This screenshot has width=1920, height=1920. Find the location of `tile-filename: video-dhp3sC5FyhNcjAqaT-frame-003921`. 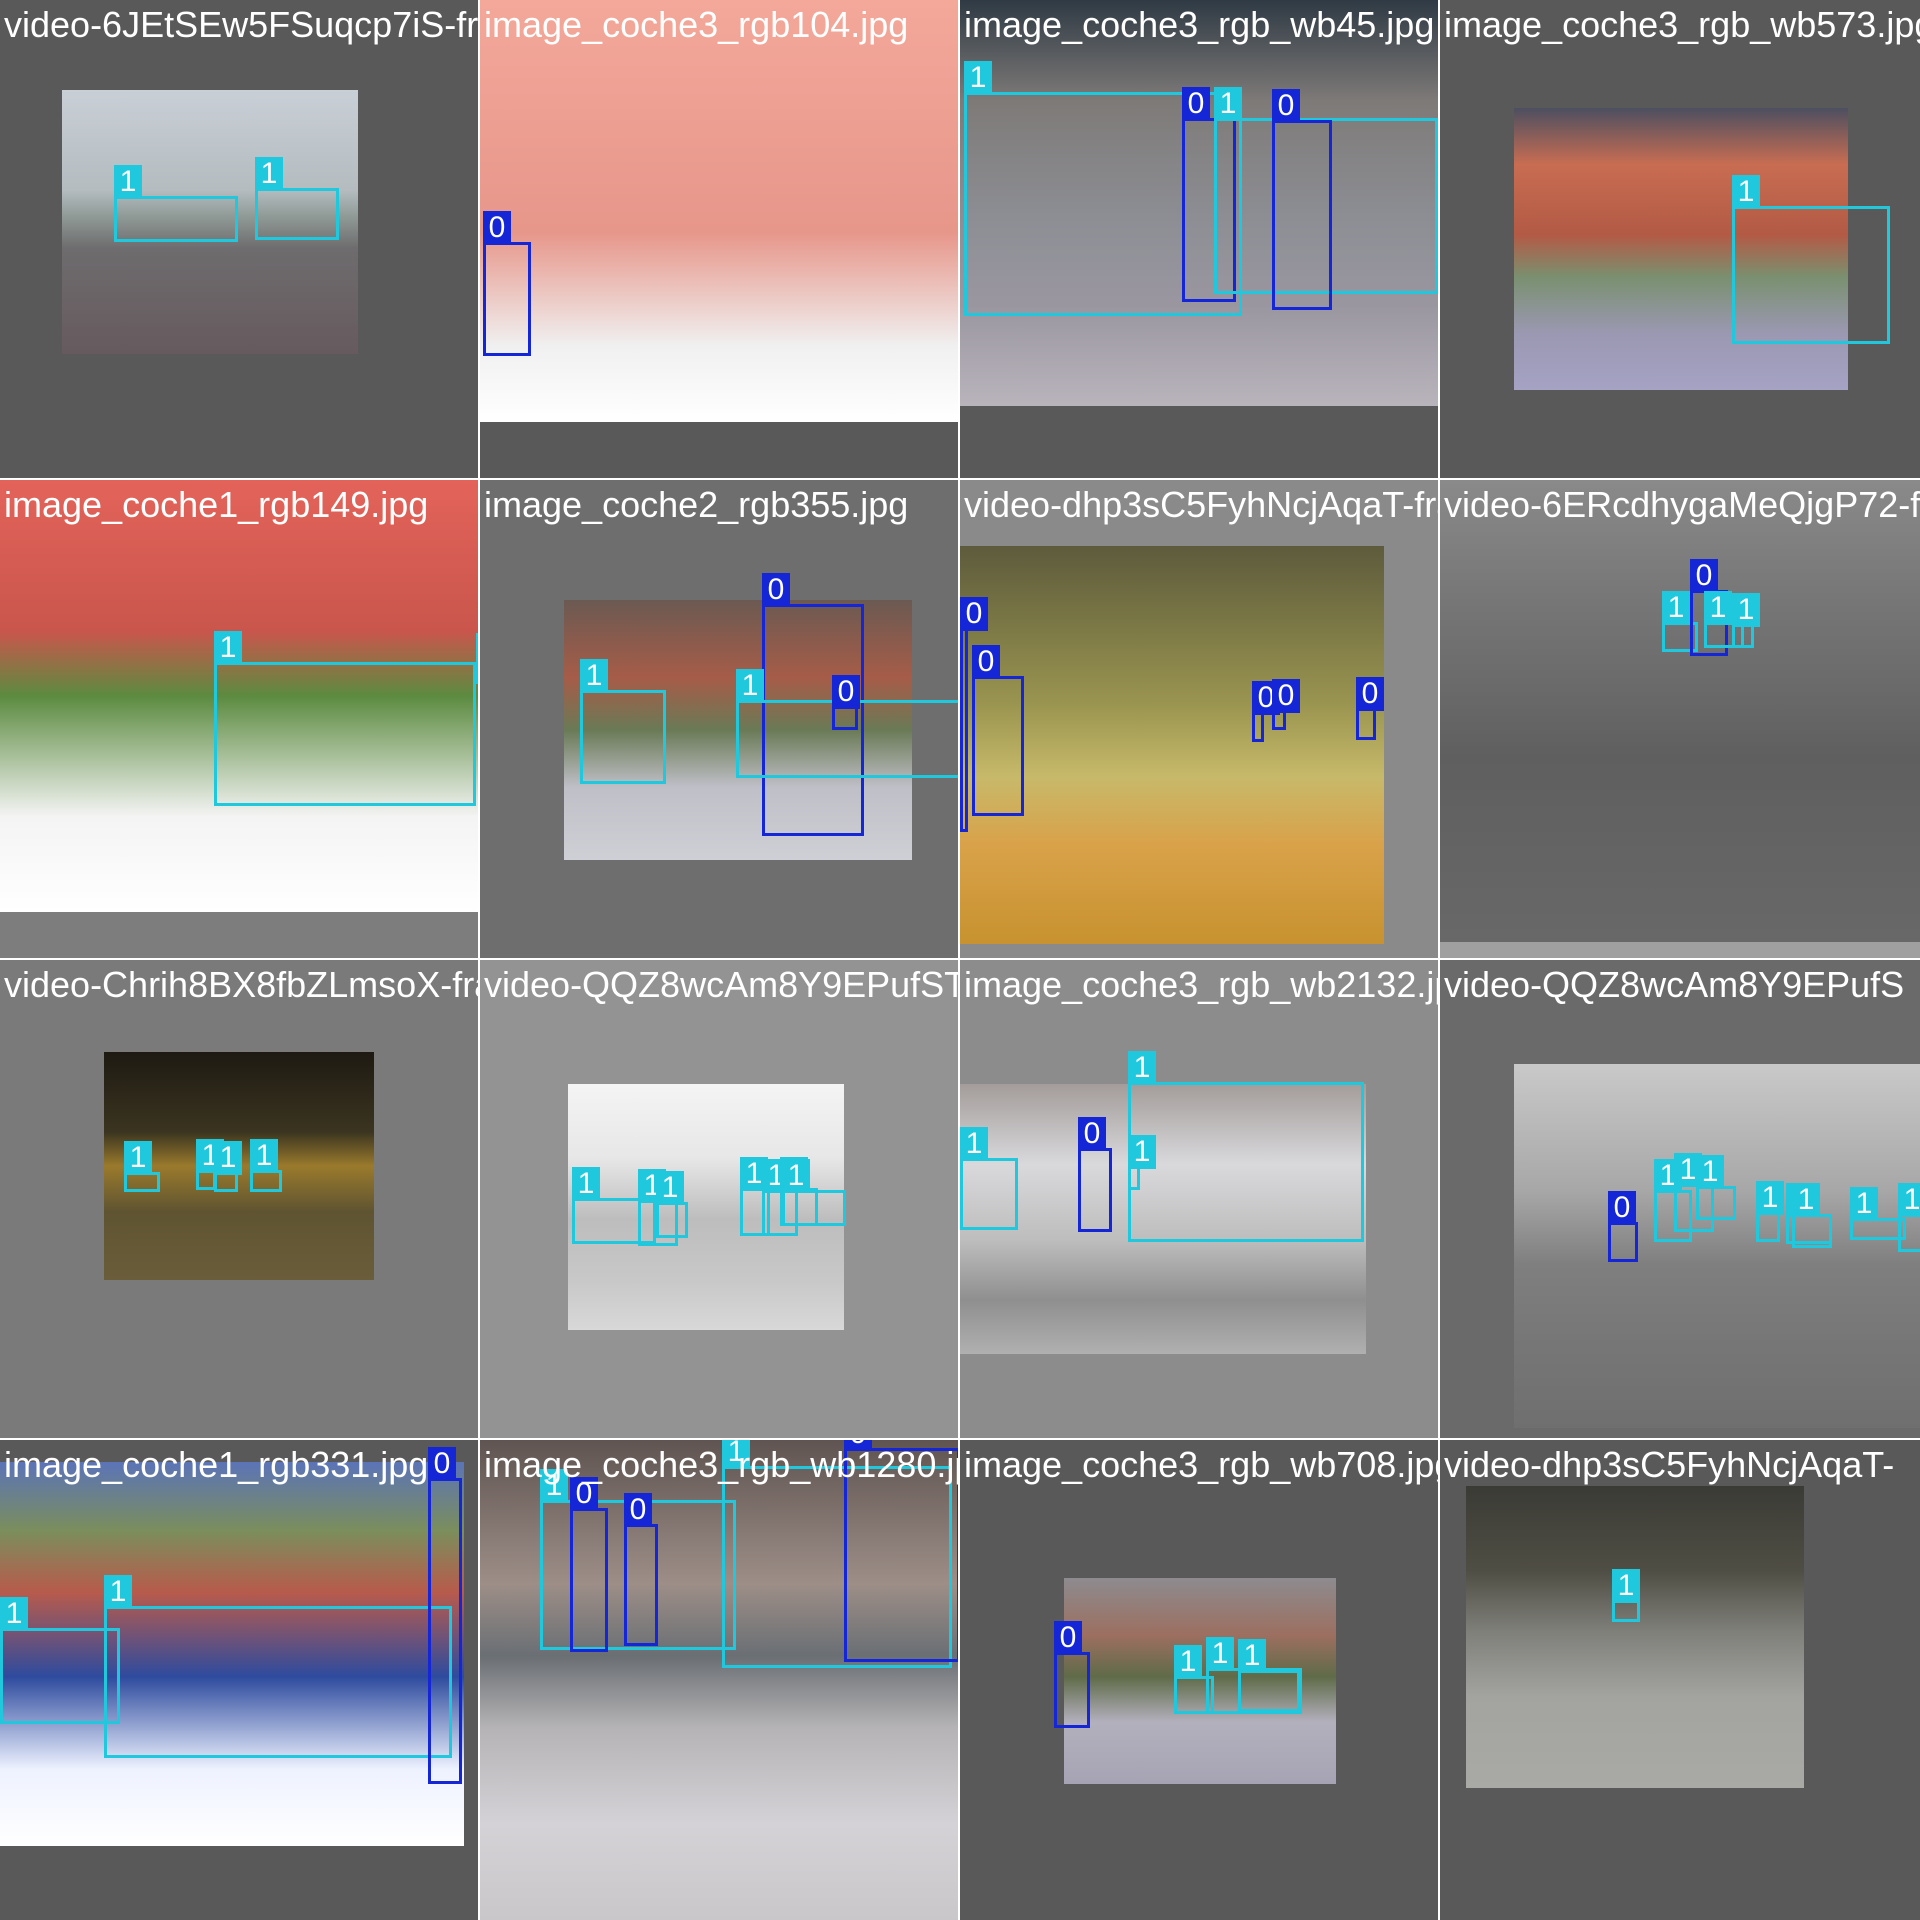

tile-filename: video-dhp3sC5FyhNcjAqaT-frame-003921 is located at coordinates (1201, 504).